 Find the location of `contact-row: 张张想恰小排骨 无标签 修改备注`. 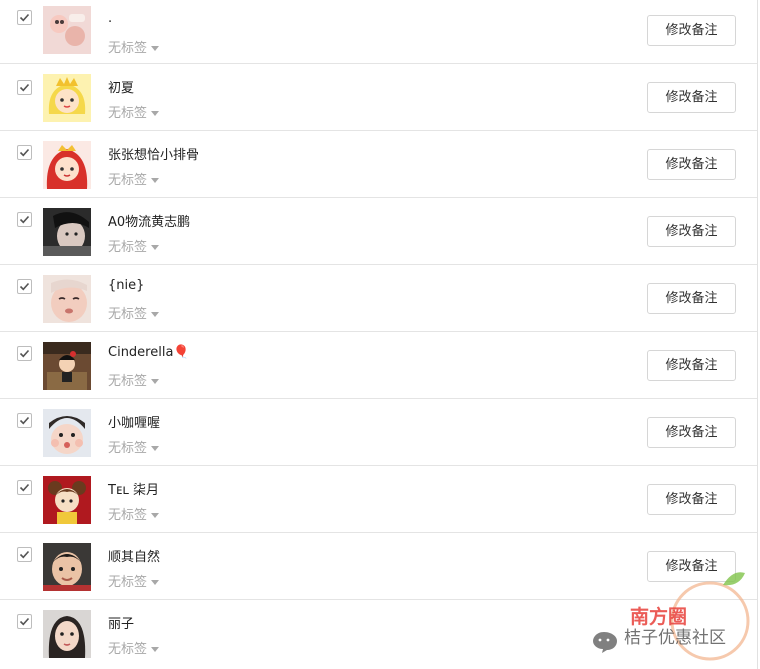

contact-row: 张张想恰小排骨 无标签 修改备注 is located at coordinates (378, 164).